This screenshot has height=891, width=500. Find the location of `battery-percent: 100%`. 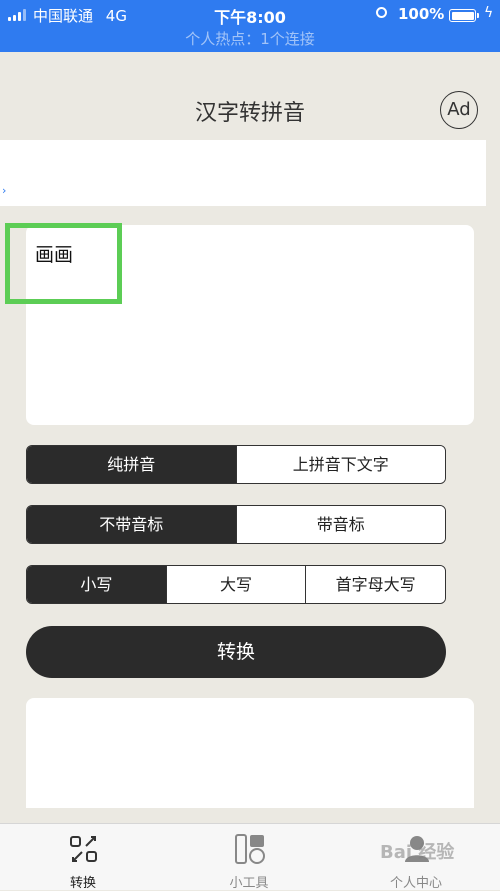

battery-percent: 100% is located at coordinates (421, 14).